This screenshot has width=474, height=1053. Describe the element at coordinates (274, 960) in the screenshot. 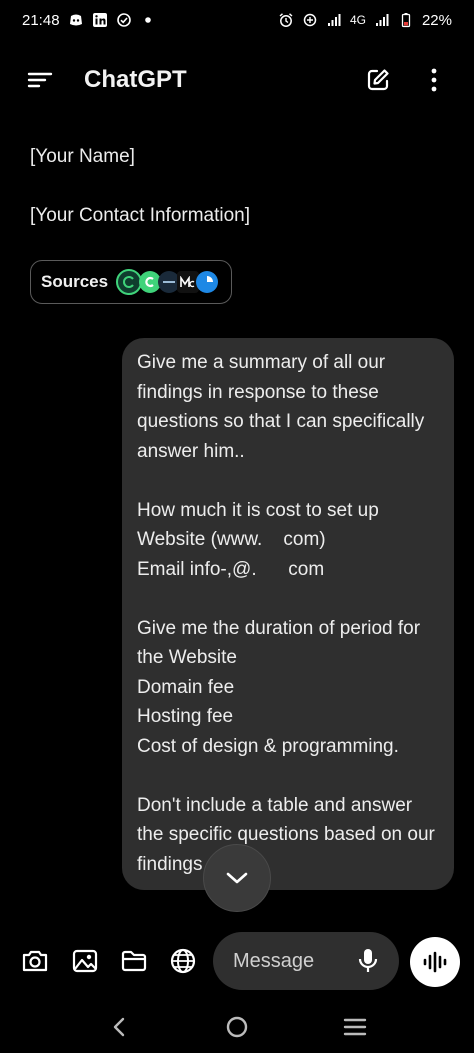

I see `message-placeholder: Message` at that location.